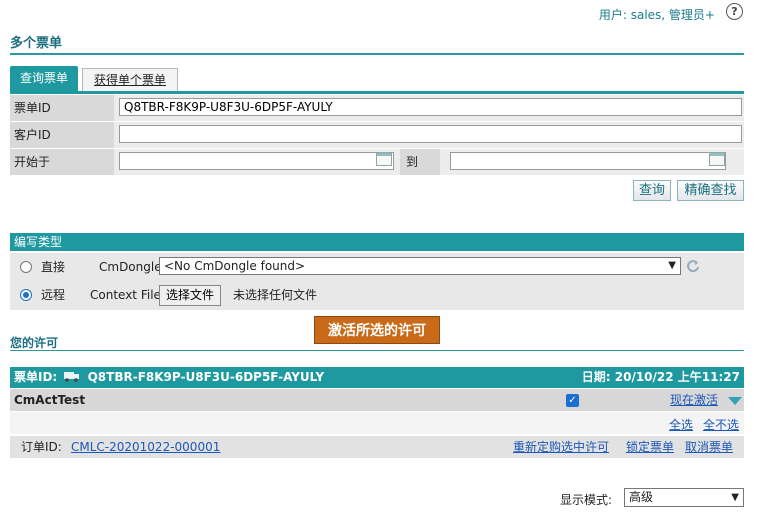 The width and height of the screenshot is (761, 528). Describe the element at coordinates (130, 80) in the screenshot. I see `tab-get-single-ticket: 获得单个票单` at that location.